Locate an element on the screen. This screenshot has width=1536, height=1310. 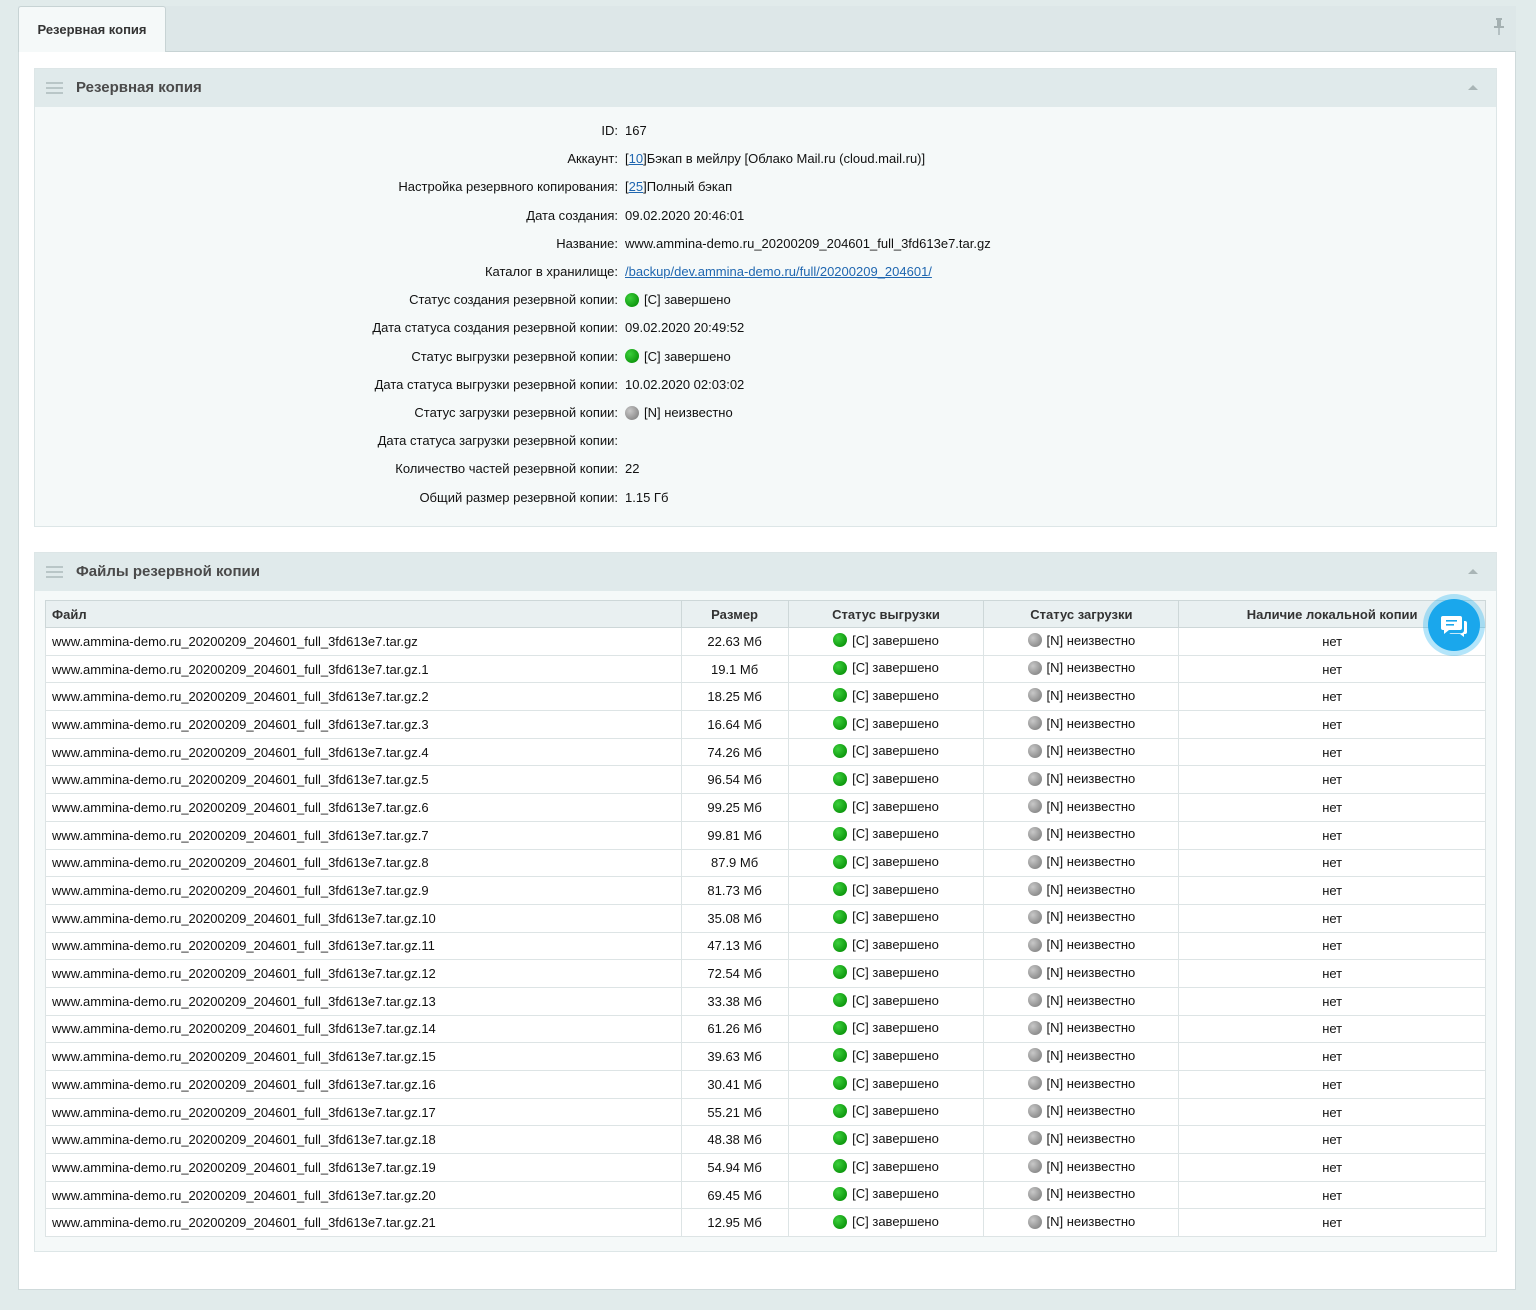
detail-label: Аккаунт: is located at coordinates (592, 159).